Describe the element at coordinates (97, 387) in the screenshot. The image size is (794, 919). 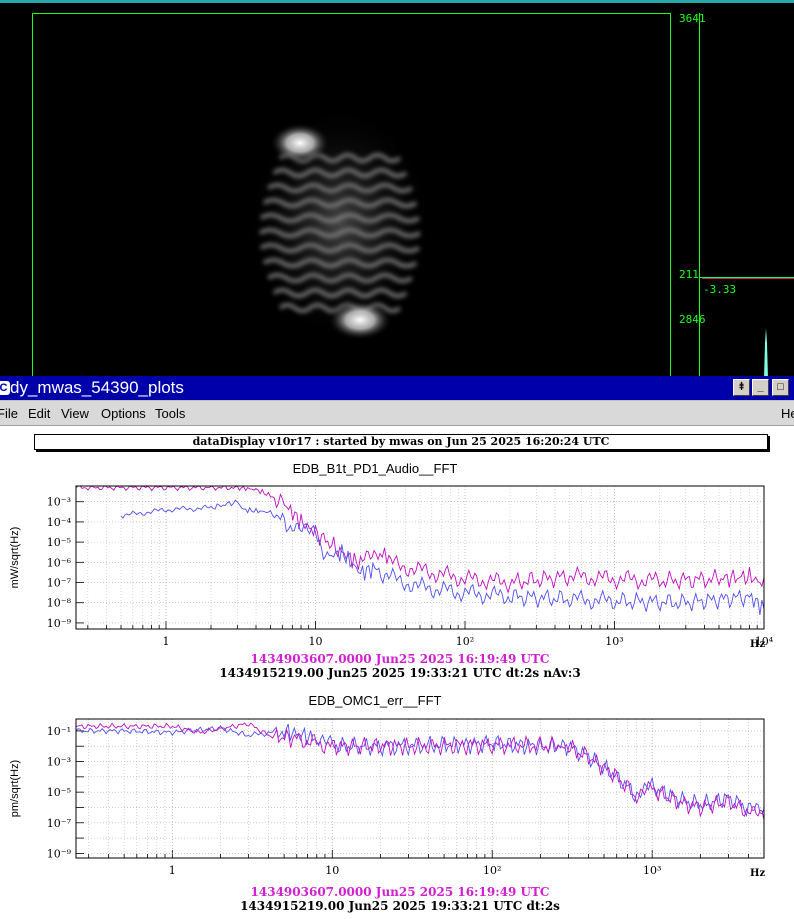
I see `window-title: dy_mwas_54390_plots` at that location.